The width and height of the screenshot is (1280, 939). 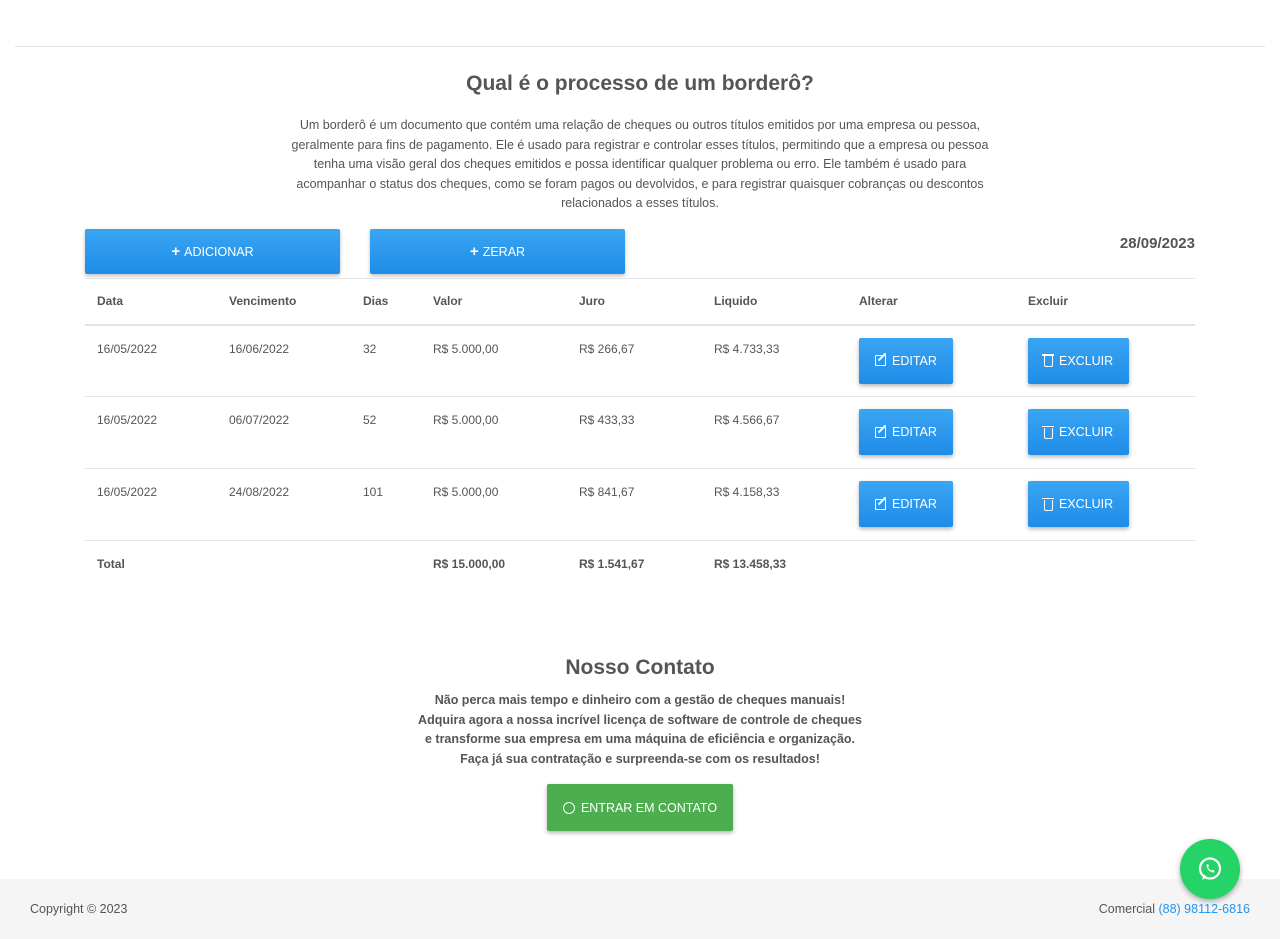 What do you see at coordinates (79, 909) in the screenshot?
I see `copyright: Copyright © 2023` at bounding box center [79, 909].